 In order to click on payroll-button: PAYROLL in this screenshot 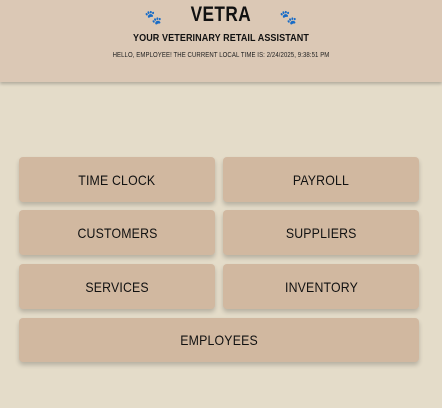, I will do `click(321, 179)`.